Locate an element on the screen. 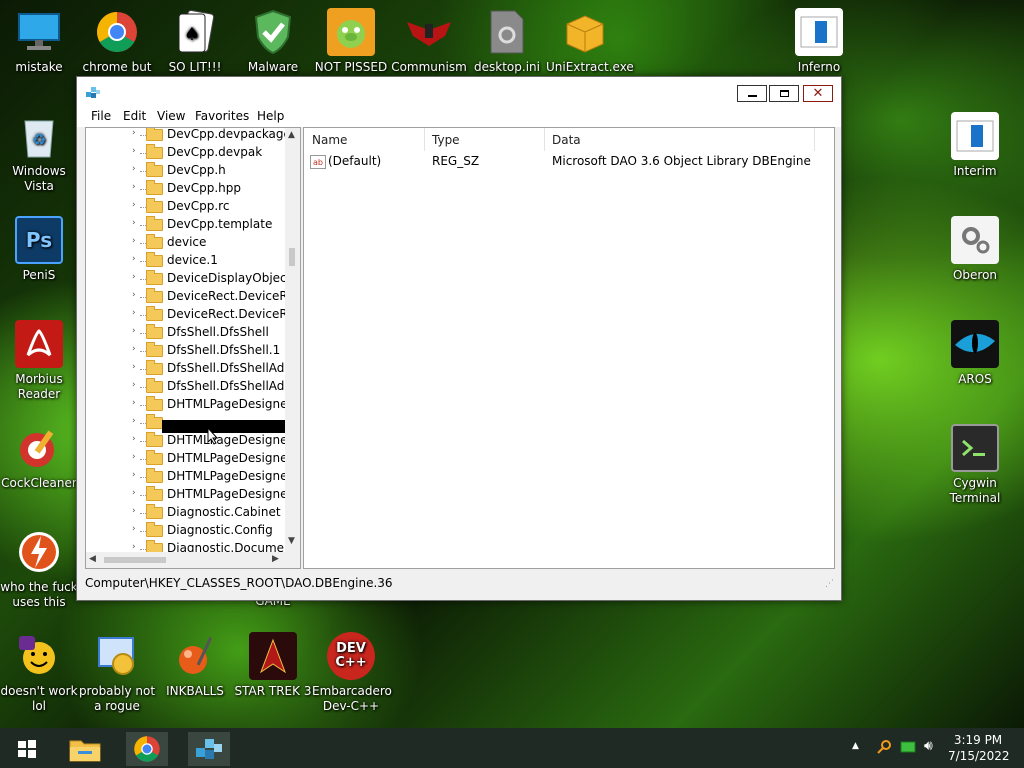  desktop-icon-inkballs: INKBALLS is located at coordinates (195, 665).